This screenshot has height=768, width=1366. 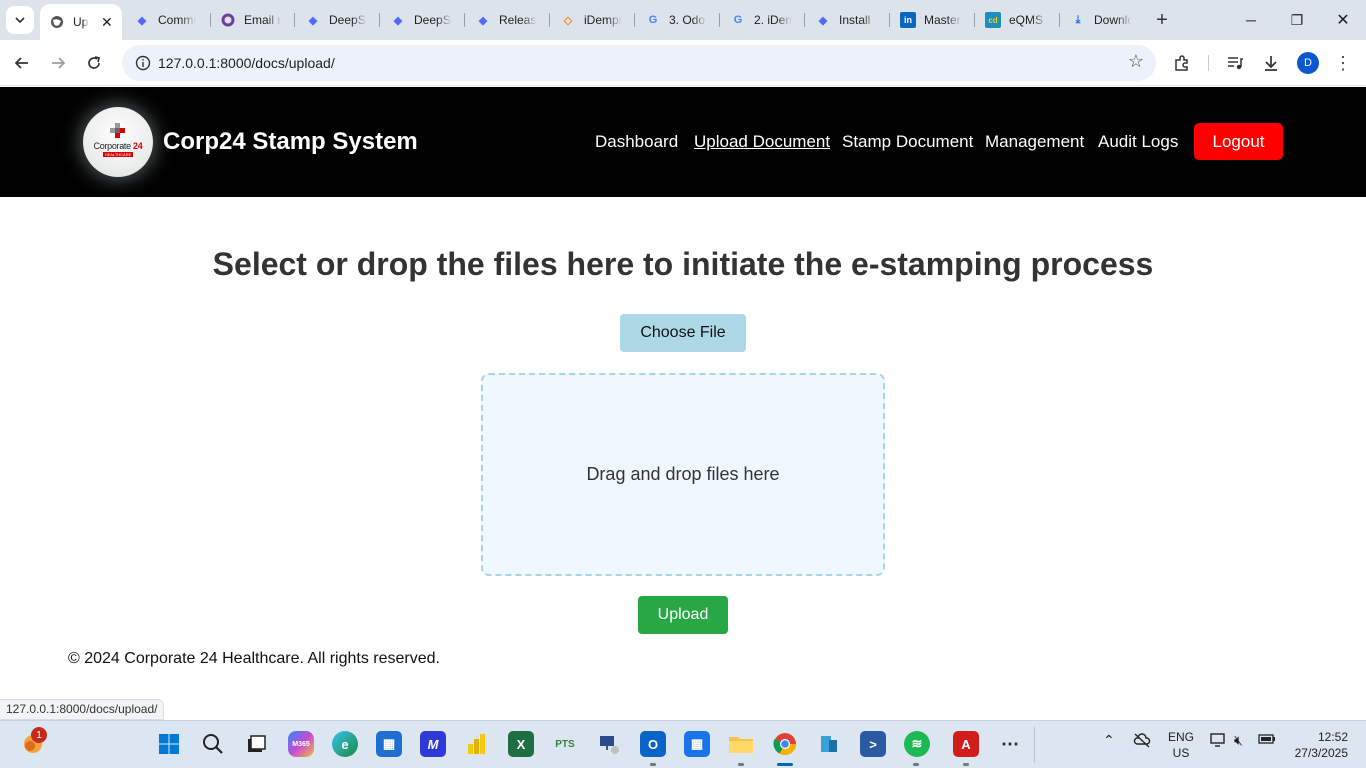 I want to click on circle-icon, so click(x=228, y=20).